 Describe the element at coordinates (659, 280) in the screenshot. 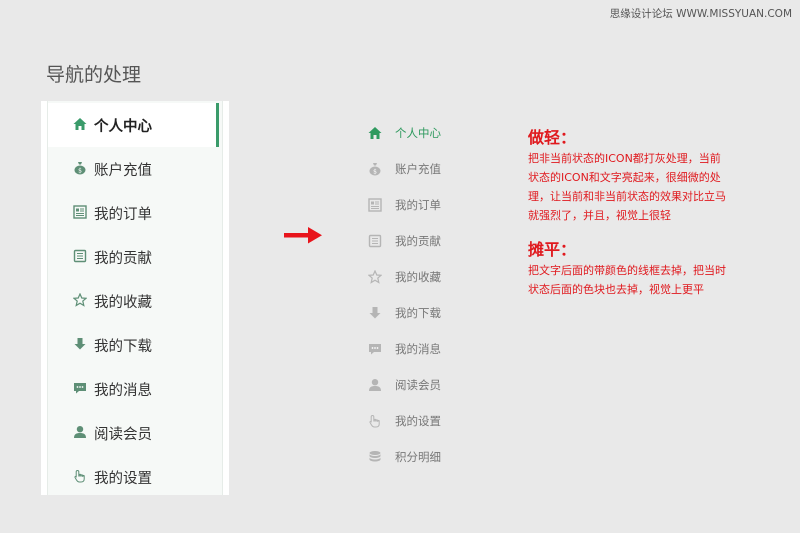

I see `note-flat-body: 把文字后面的带颜色的线框去掉，把当时 状态后面的色块也去掉，视觉上更平` at that location.